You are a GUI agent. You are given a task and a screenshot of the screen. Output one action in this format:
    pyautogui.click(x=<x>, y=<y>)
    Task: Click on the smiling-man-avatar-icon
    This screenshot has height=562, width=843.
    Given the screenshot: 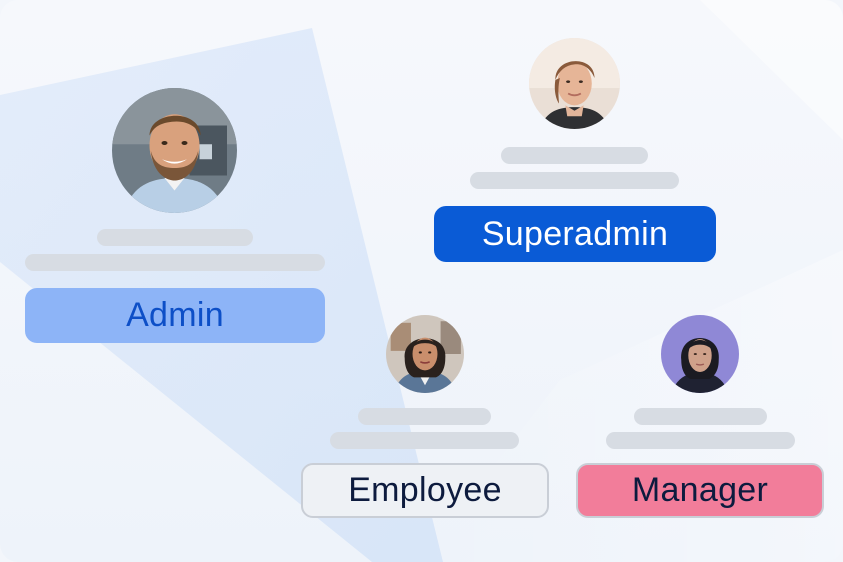 What is the action you would take?
    pyautogui.click(x=174, y=150)
    